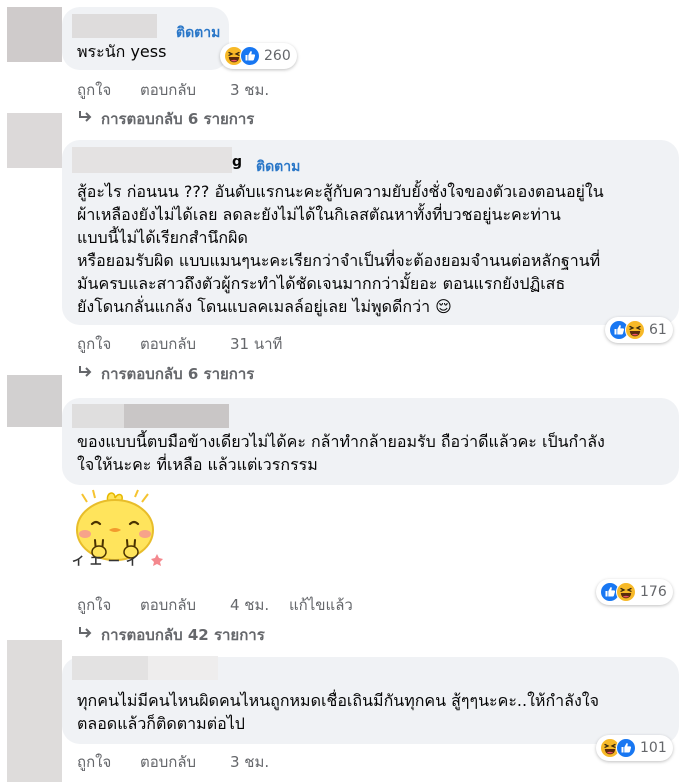  Describe the element at coordinates (162, 237) in the screenshot. I see `comment-text-line: แบบนี้ไม่ได้เรียกสำนึกผิด` at that location.